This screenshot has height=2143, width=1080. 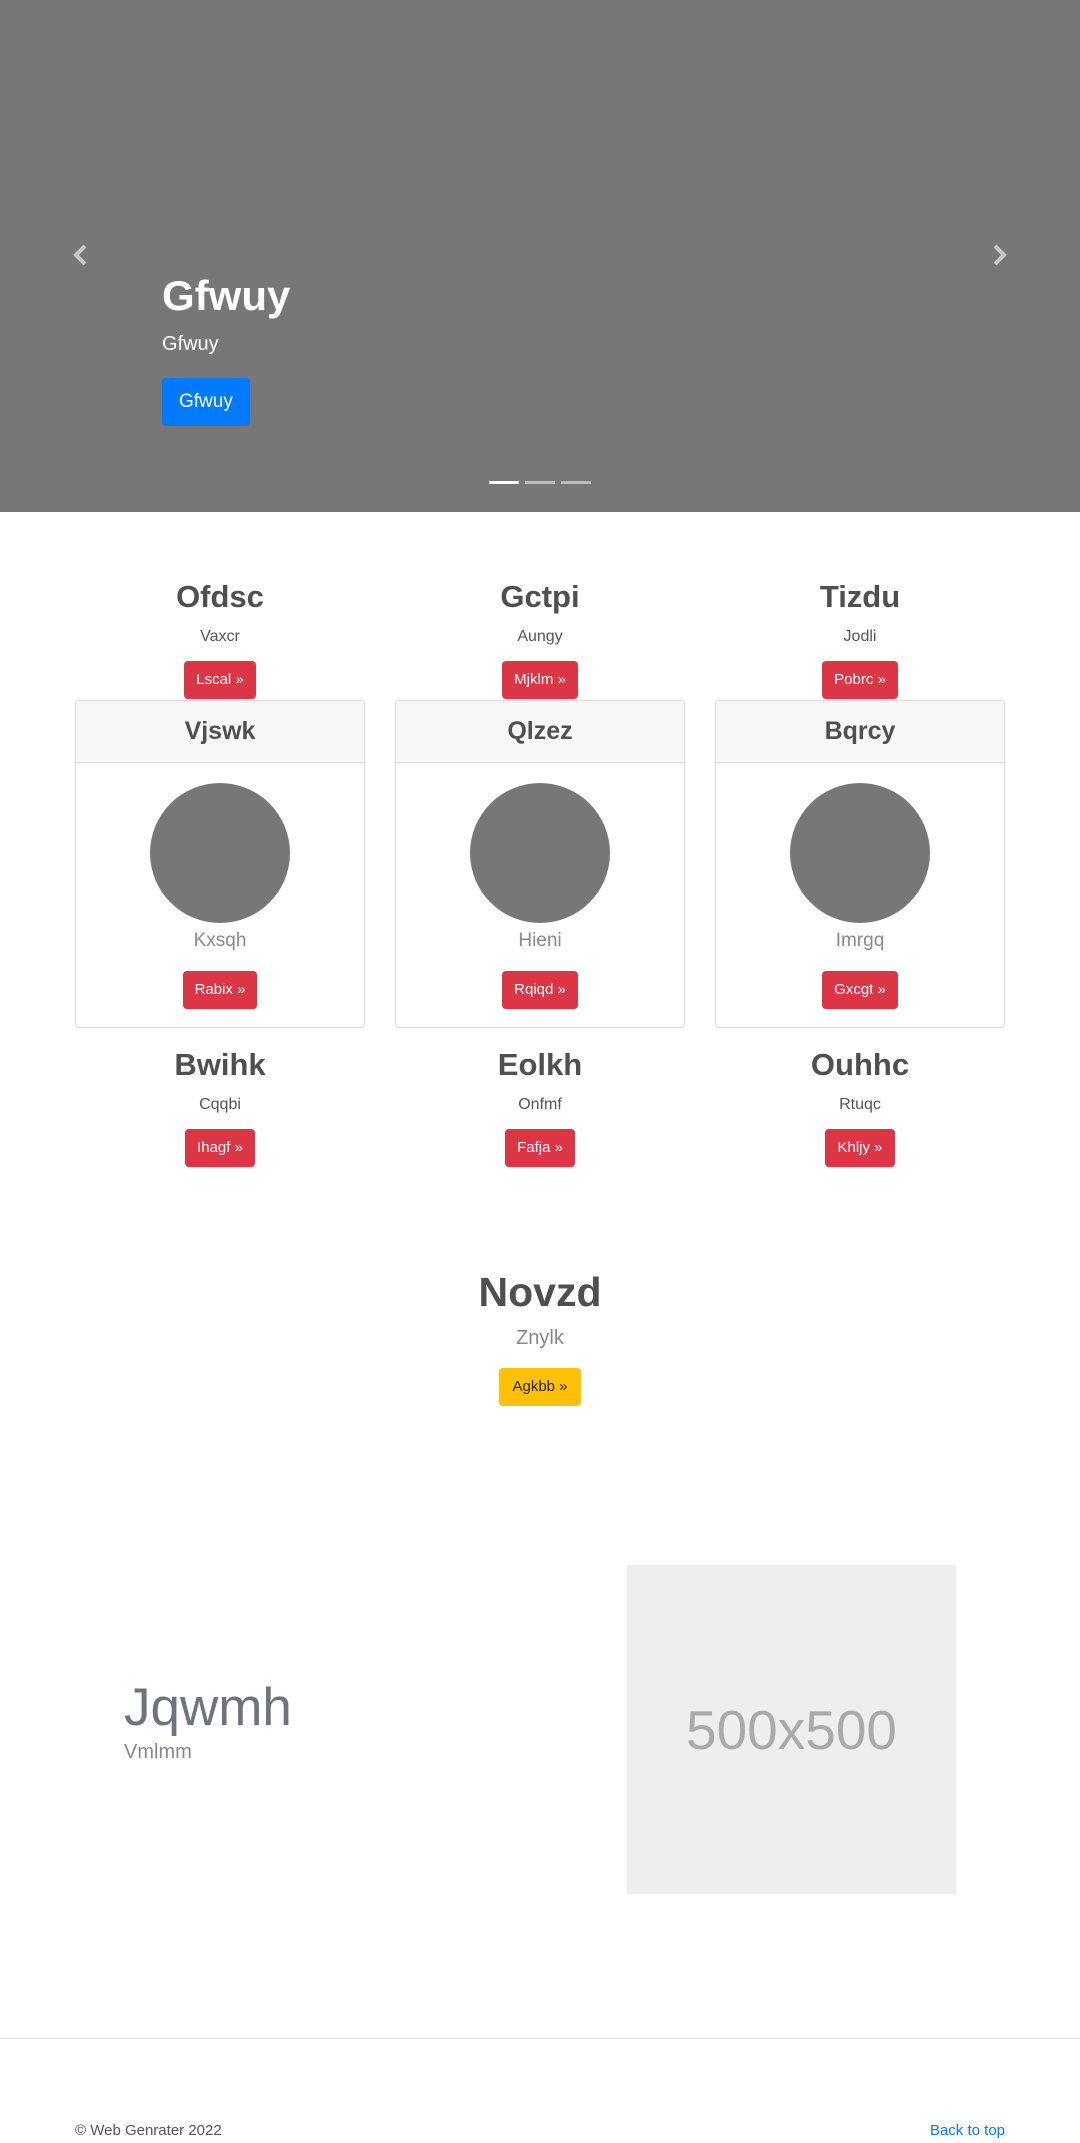 What do you see at coordinates (220, 732) in the screenshot?
I see `card-header: Vjswk` at bounding box center [220, 732].